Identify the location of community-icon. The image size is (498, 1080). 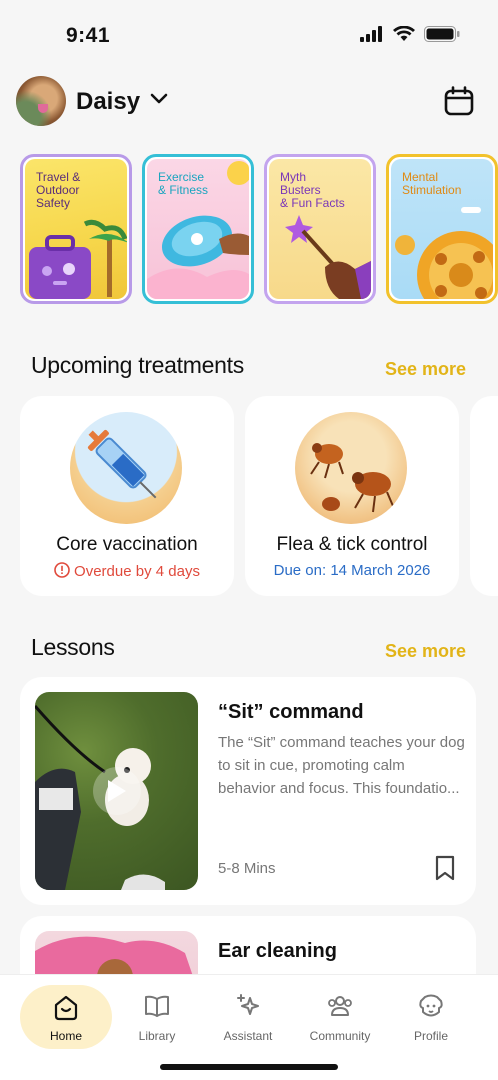
(340, 1006).